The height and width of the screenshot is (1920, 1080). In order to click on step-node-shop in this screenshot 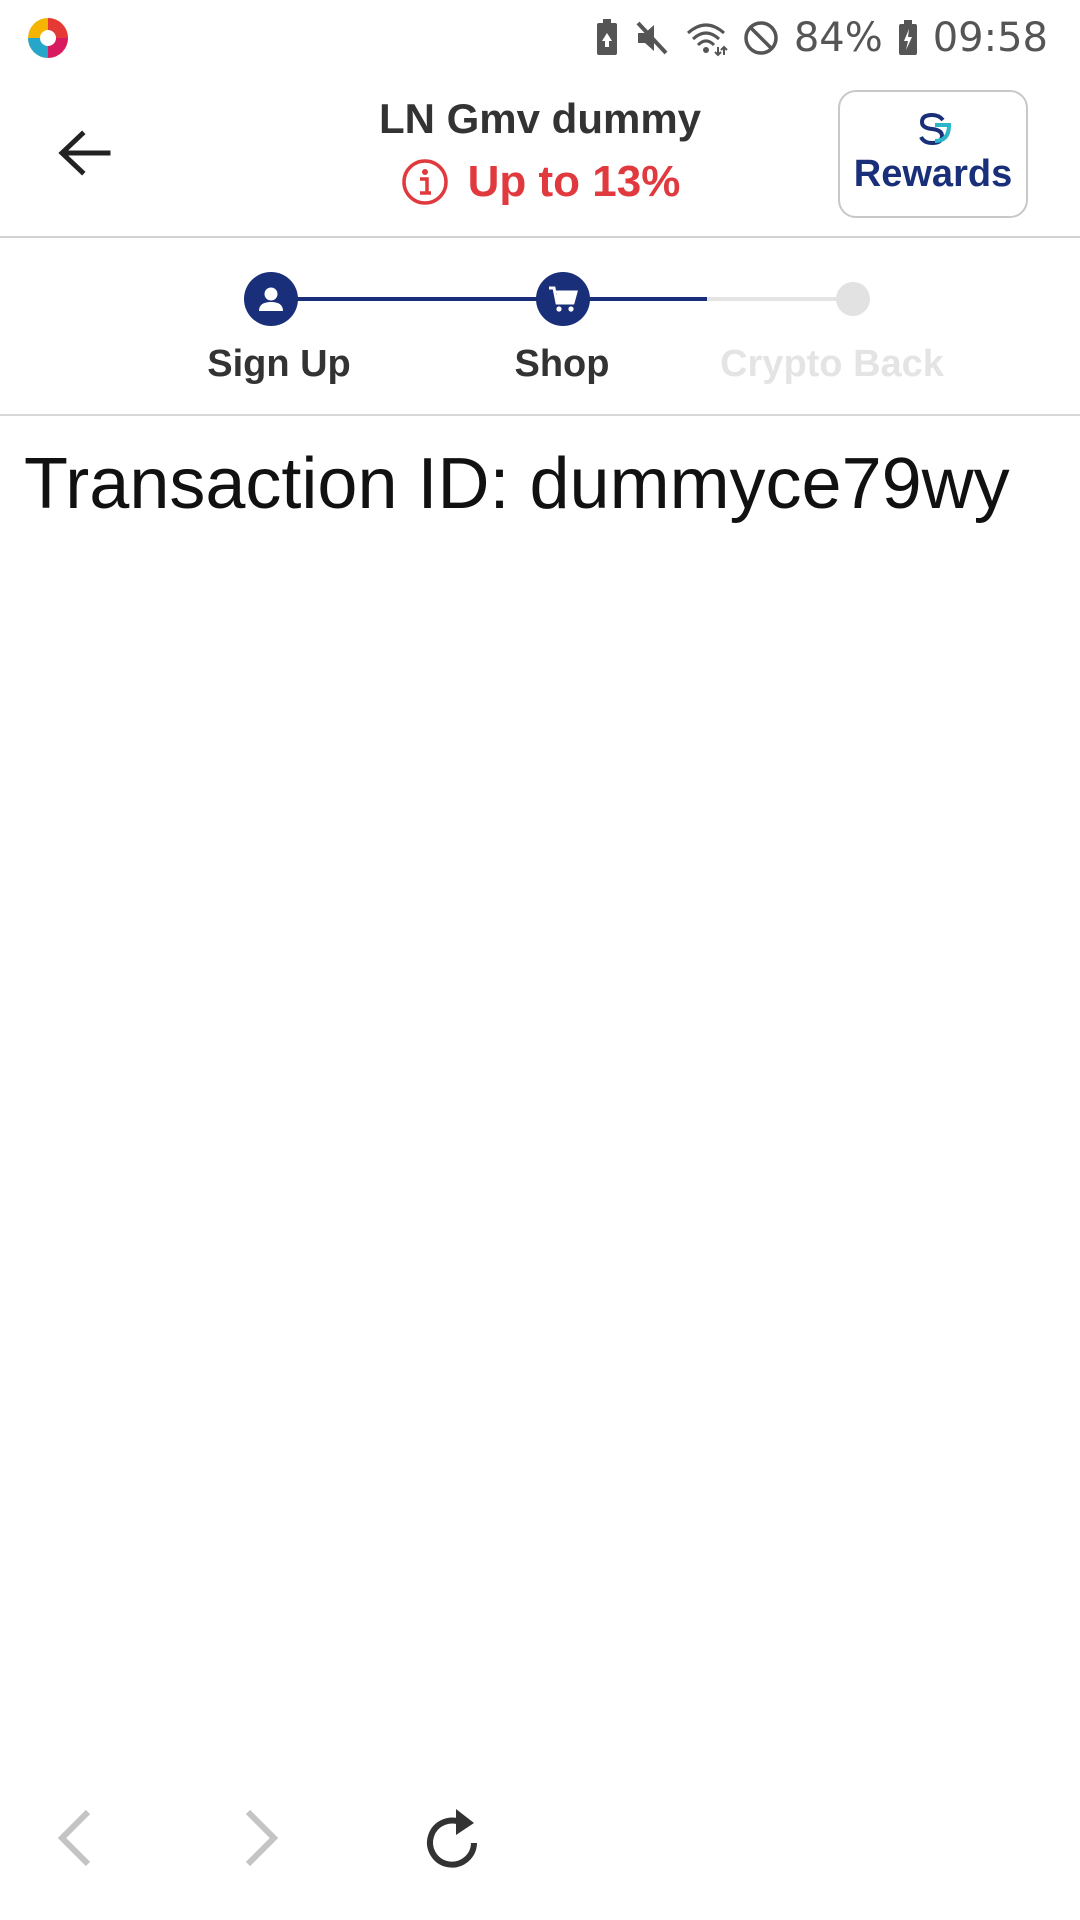, I will do `click(563, 299)`.